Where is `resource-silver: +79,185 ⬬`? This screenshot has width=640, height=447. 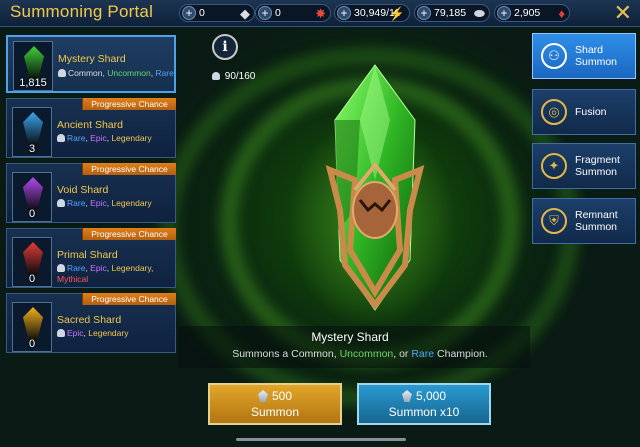 resource-silver: +79,185 ⬬ is located at coordinates (452, 13).